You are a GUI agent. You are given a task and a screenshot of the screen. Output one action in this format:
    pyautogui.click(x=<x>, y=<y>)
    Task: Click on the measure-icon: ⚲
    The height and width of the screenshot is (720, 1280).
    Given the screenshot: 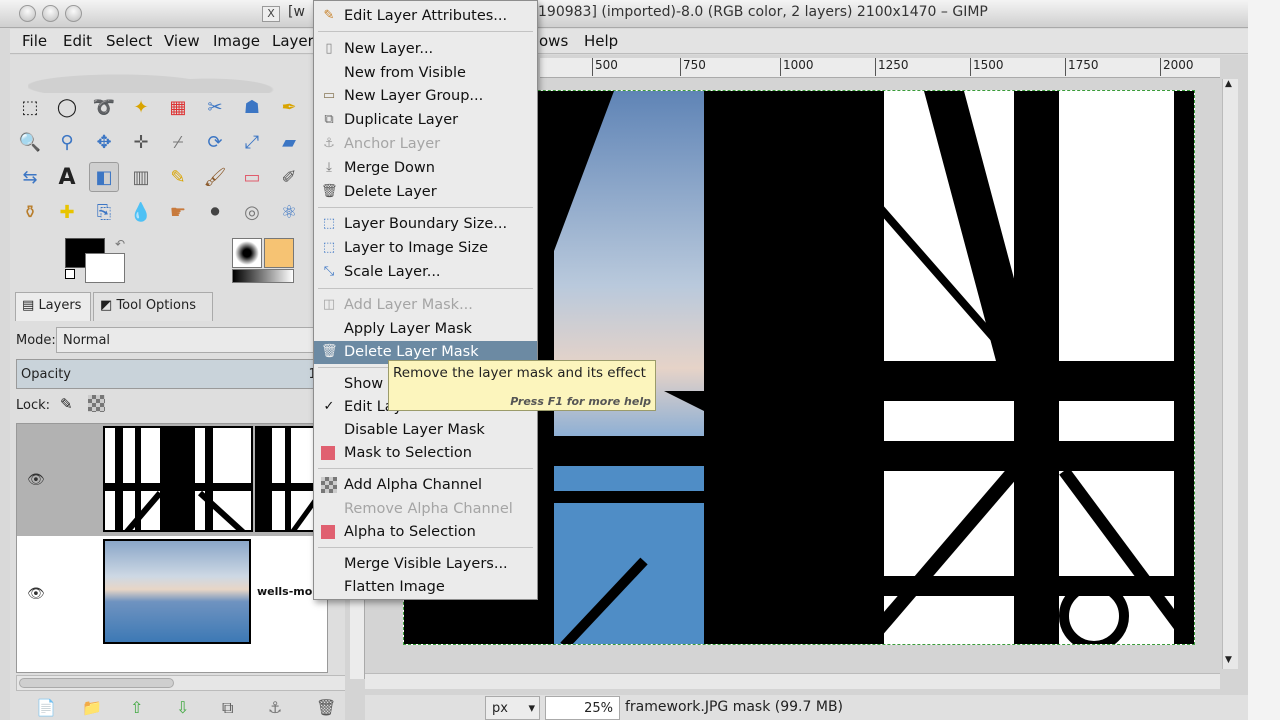 What is the action you would take?
    pyautogui.click(x=67, y=142)
    